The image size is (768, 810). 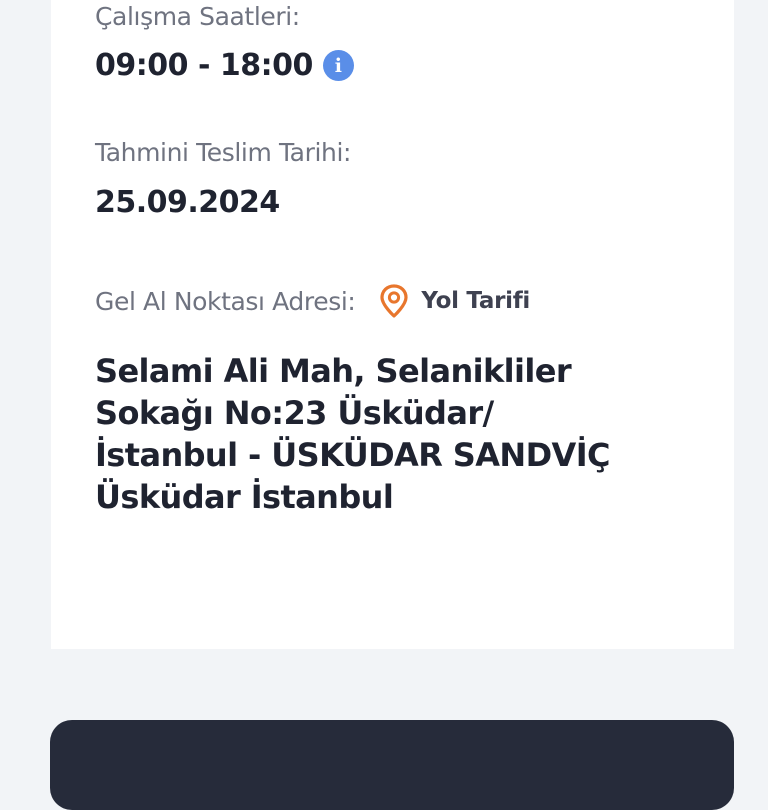 I want to click on pickup-address-label: Gel Al Noktası Adresi:, so click(x=225, y=301).